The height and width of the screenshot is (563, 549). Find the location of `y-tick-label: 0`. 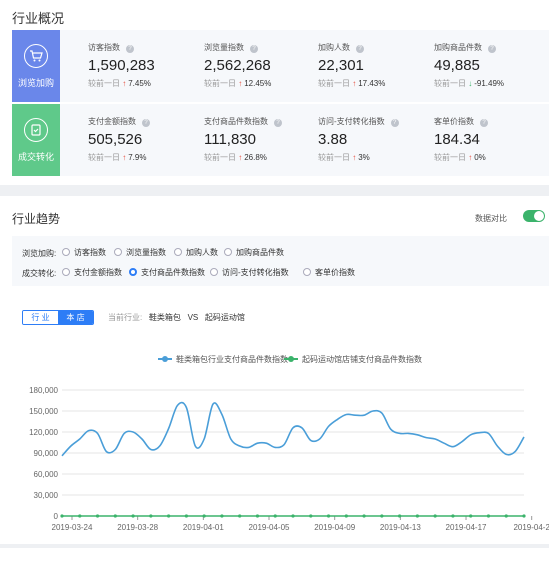

y-tick-label: 0 is located at coordinates (56, 516).